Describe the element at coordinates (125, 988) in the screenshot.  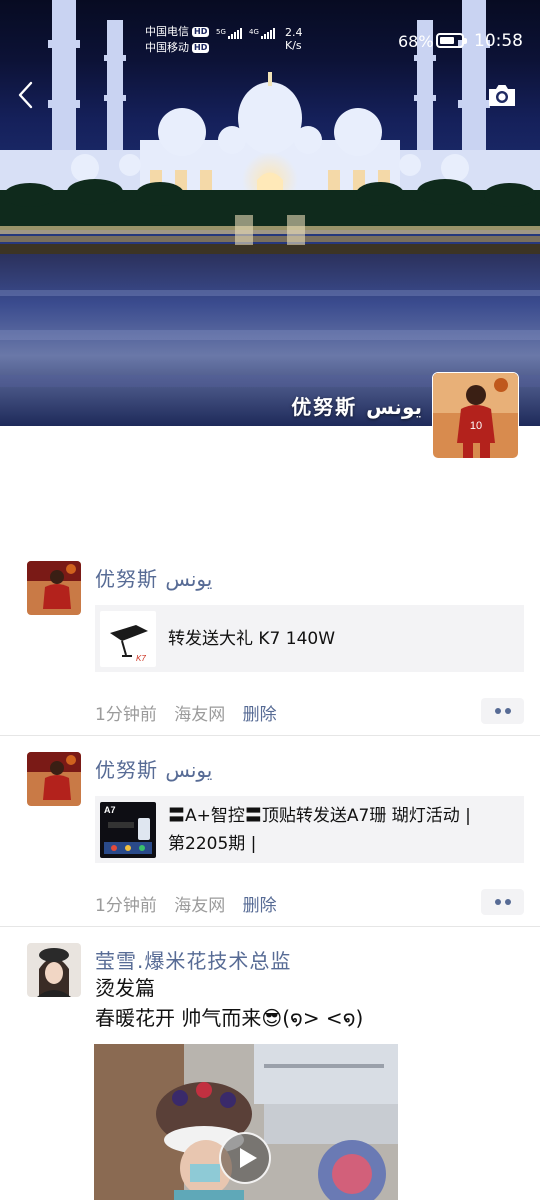
I see `post-text: 烫发篇` at that location.